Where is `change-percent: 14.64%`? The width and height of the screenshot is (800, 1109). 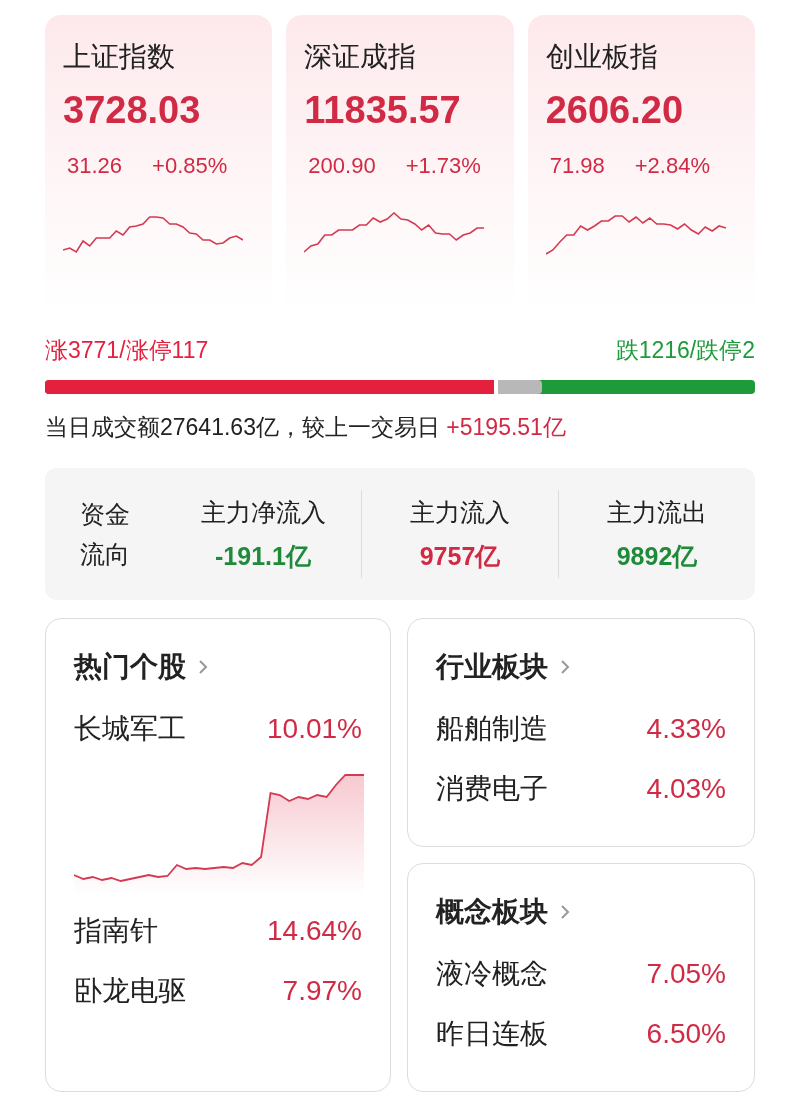
change-percent: 14.64% is located at coordinates (314, 931).